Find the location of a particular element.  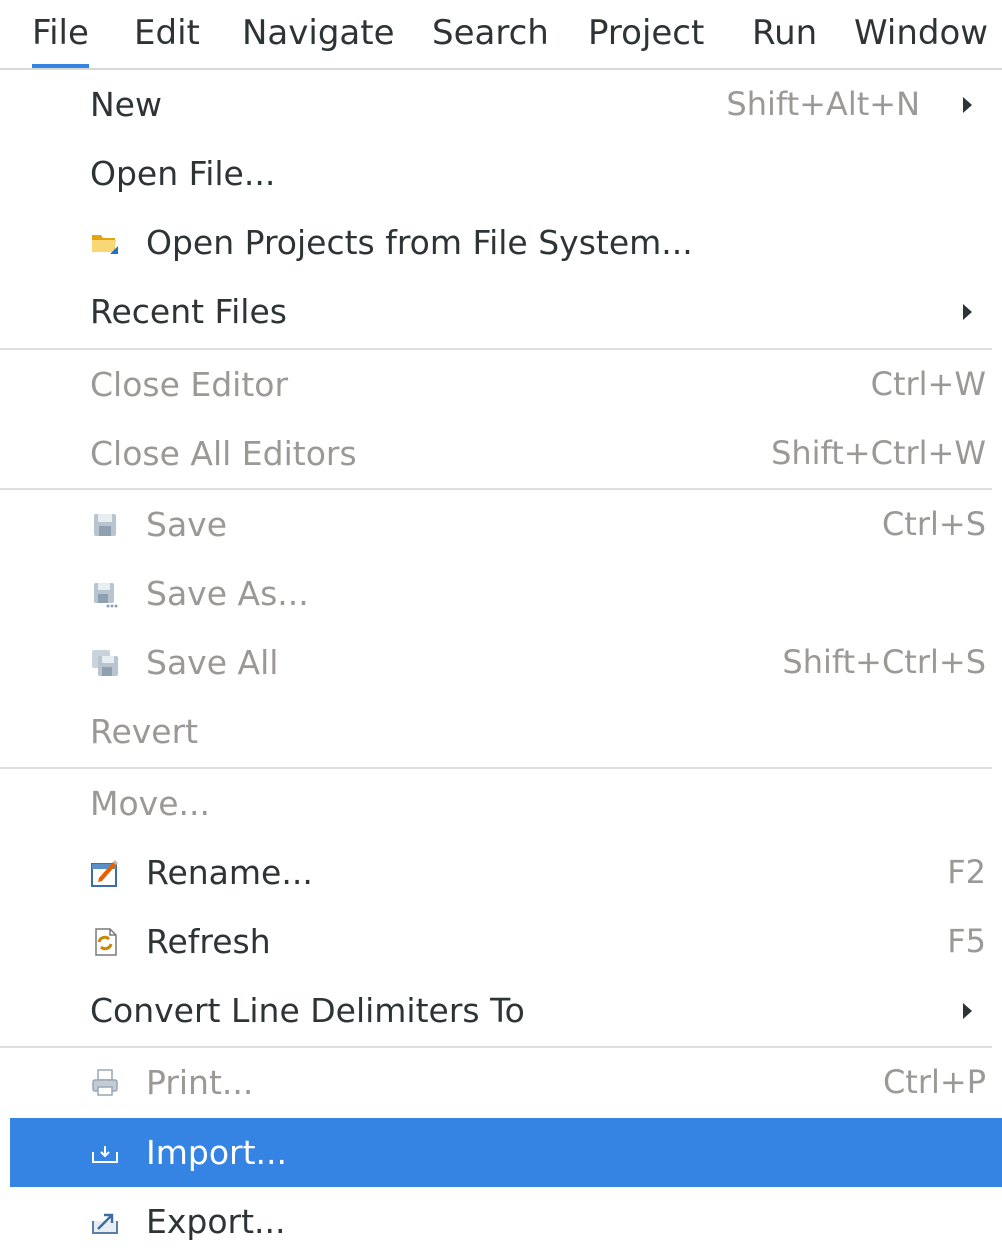

export-icon is located at coordinates (105, 1223).